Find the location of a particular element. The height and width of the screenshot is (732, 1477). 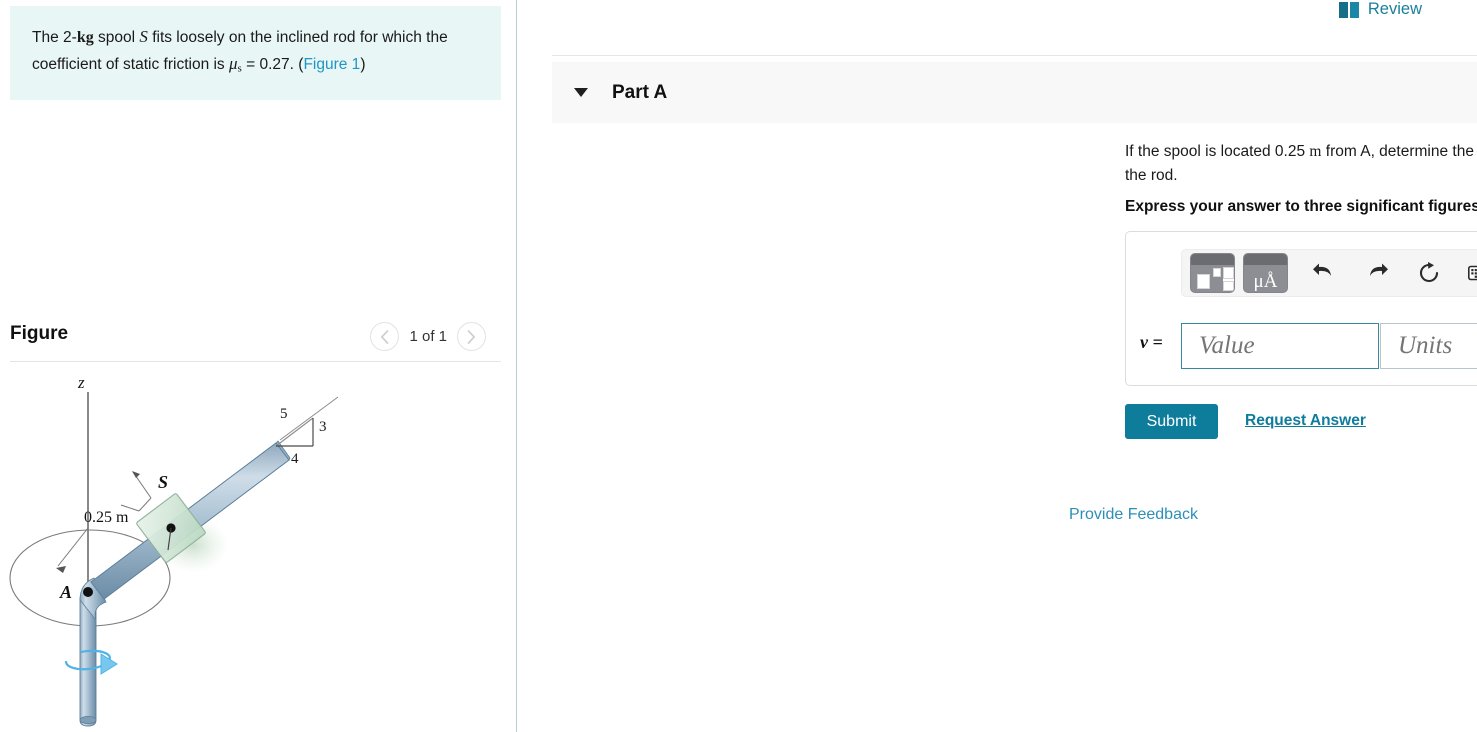

figure-counter: 1 of 1 is located at coordinates (428, 336).